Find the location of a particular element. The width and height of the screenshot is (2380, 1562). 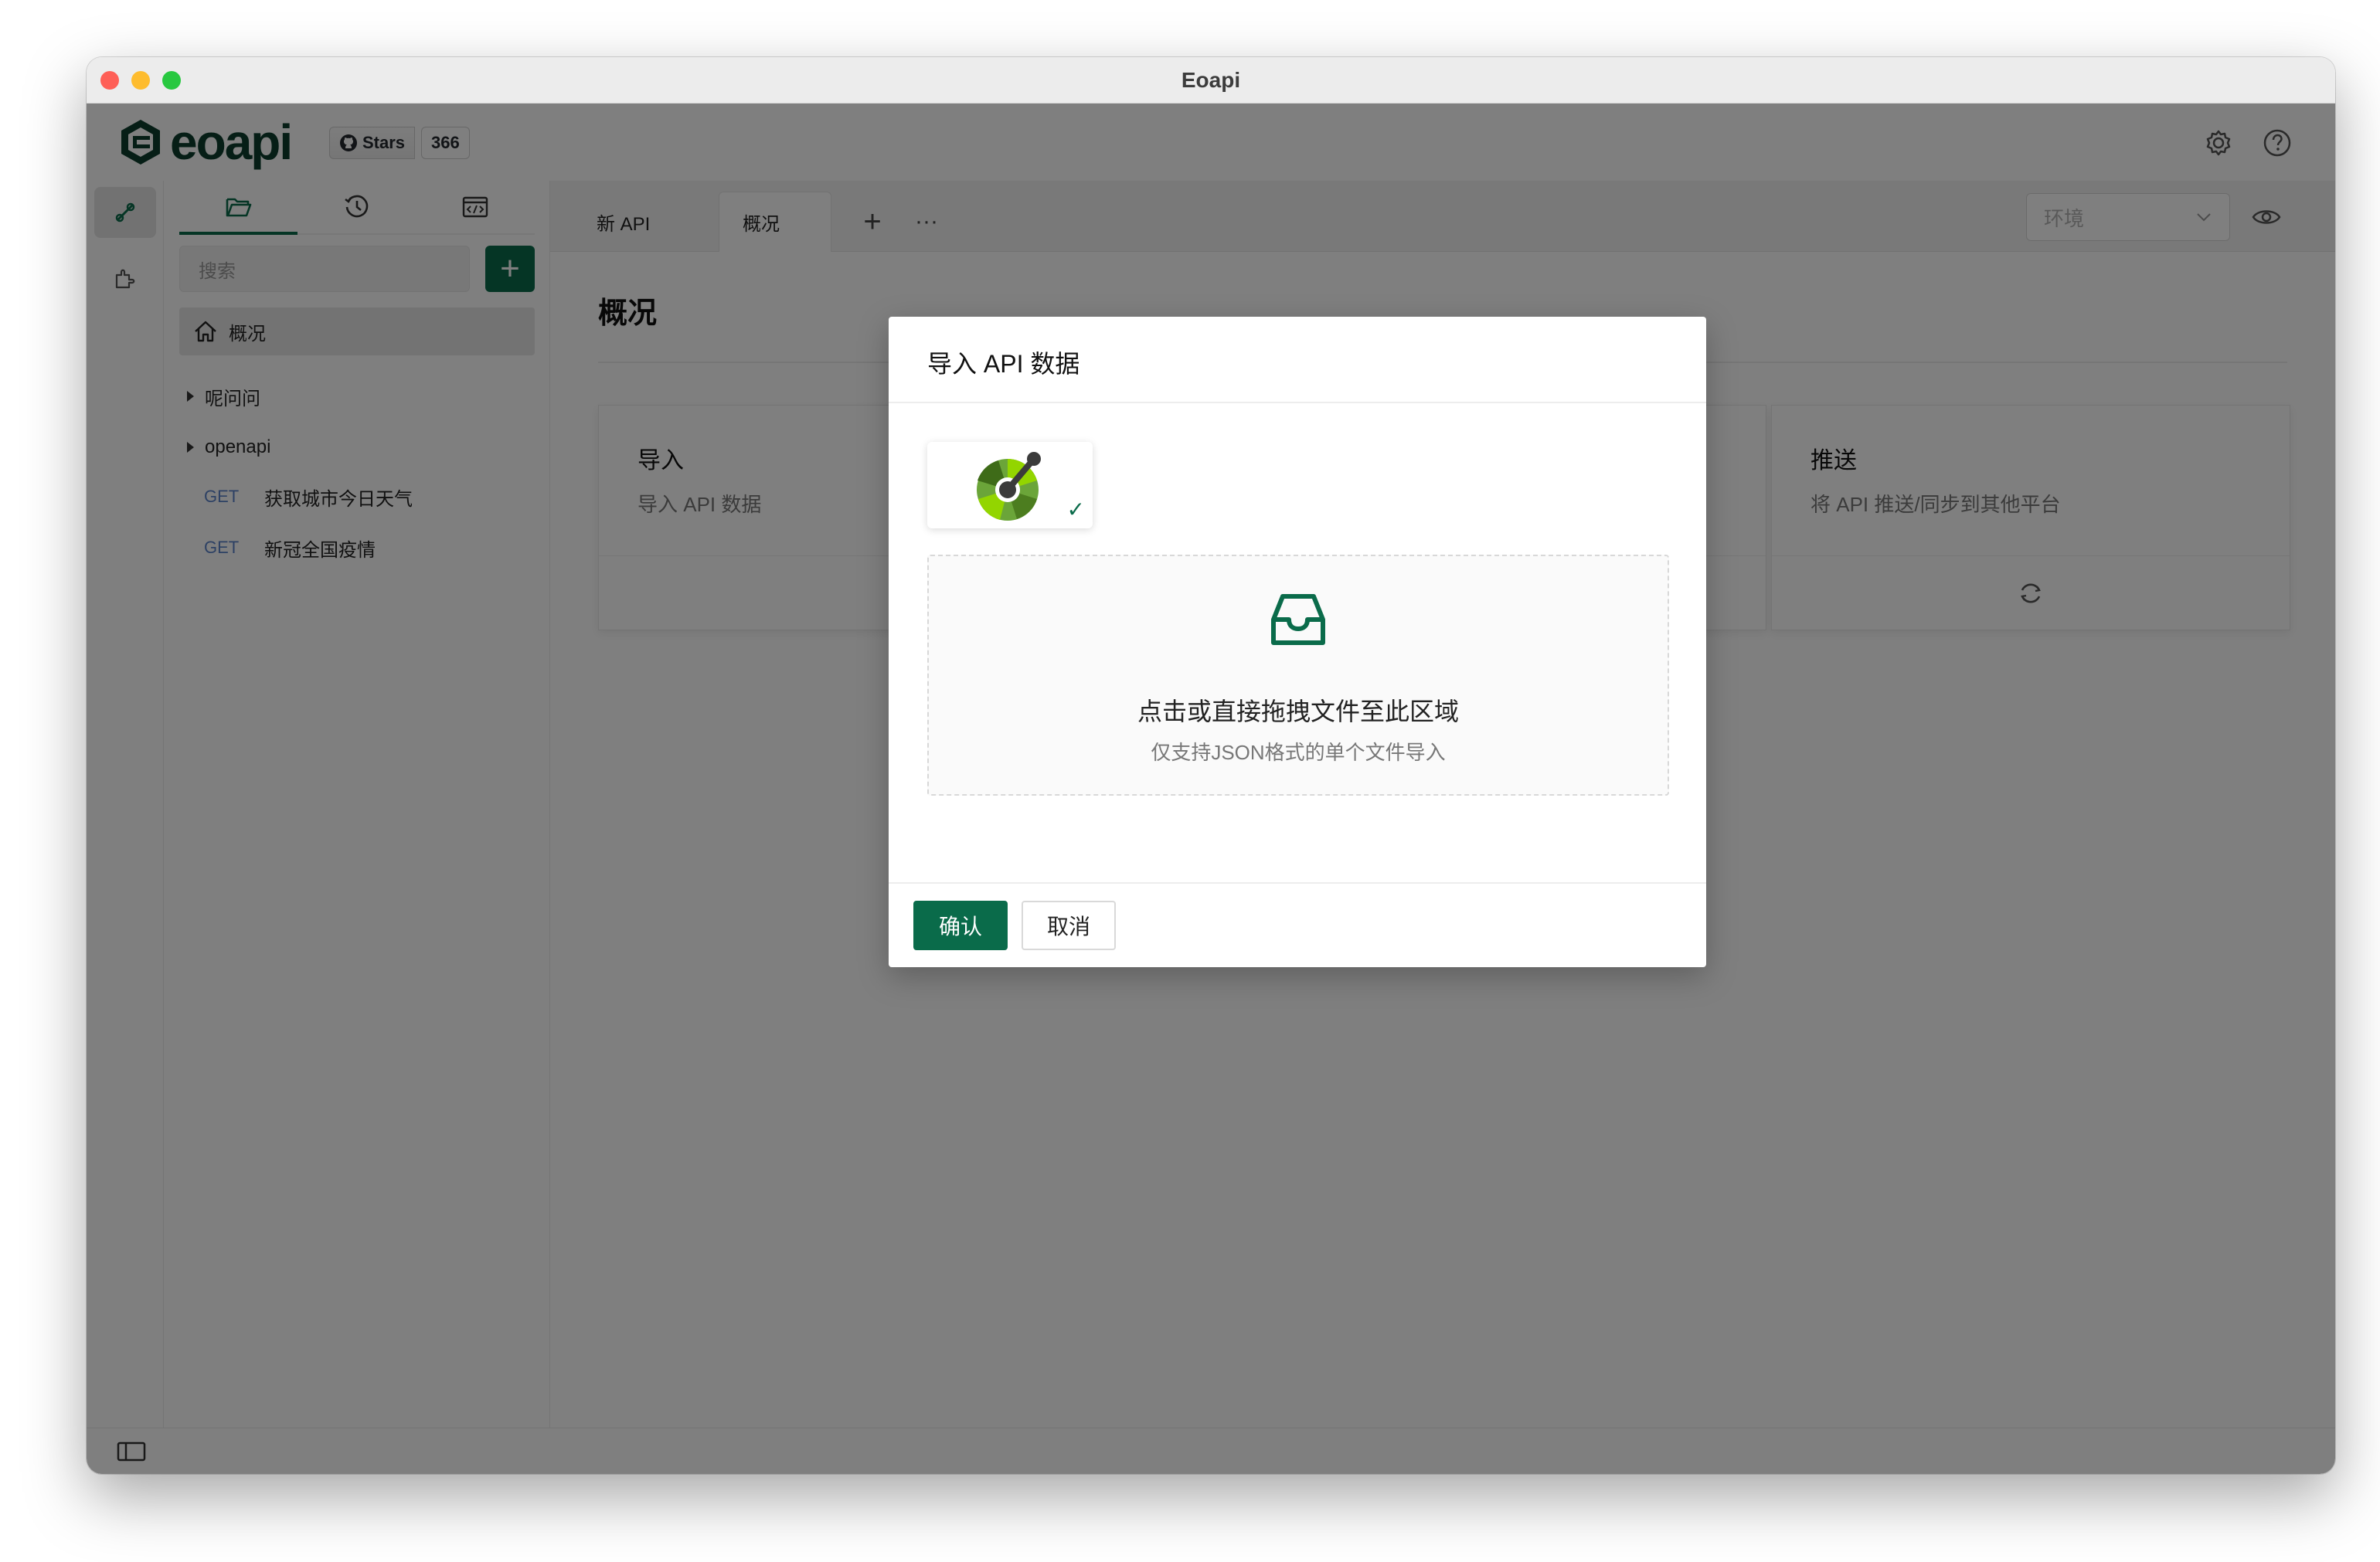

file-dropzone: 点击或直接拖拽文件至此区域 仅支持JSON格式的单个文件导入 is located at coordinates (1298, 675).